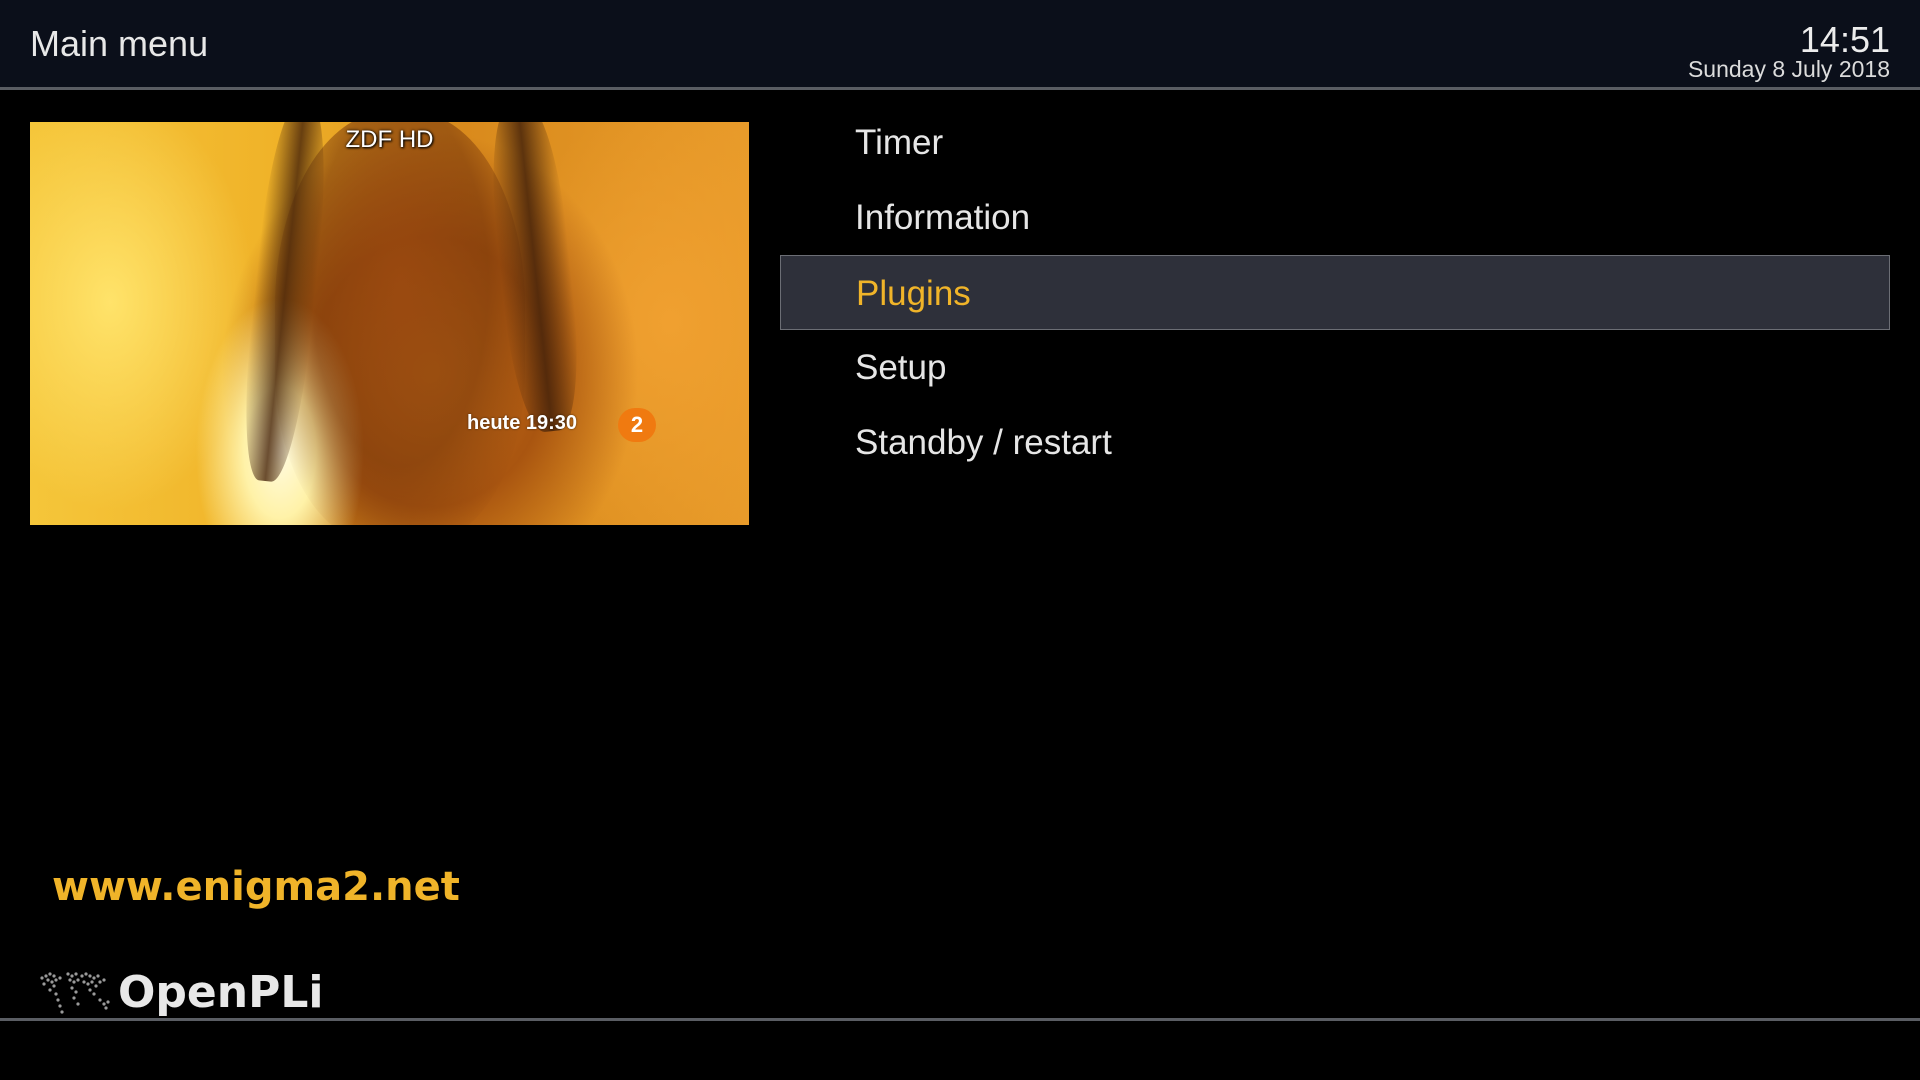  I want to click on menu-item-information: Information, so click(1335, 217).